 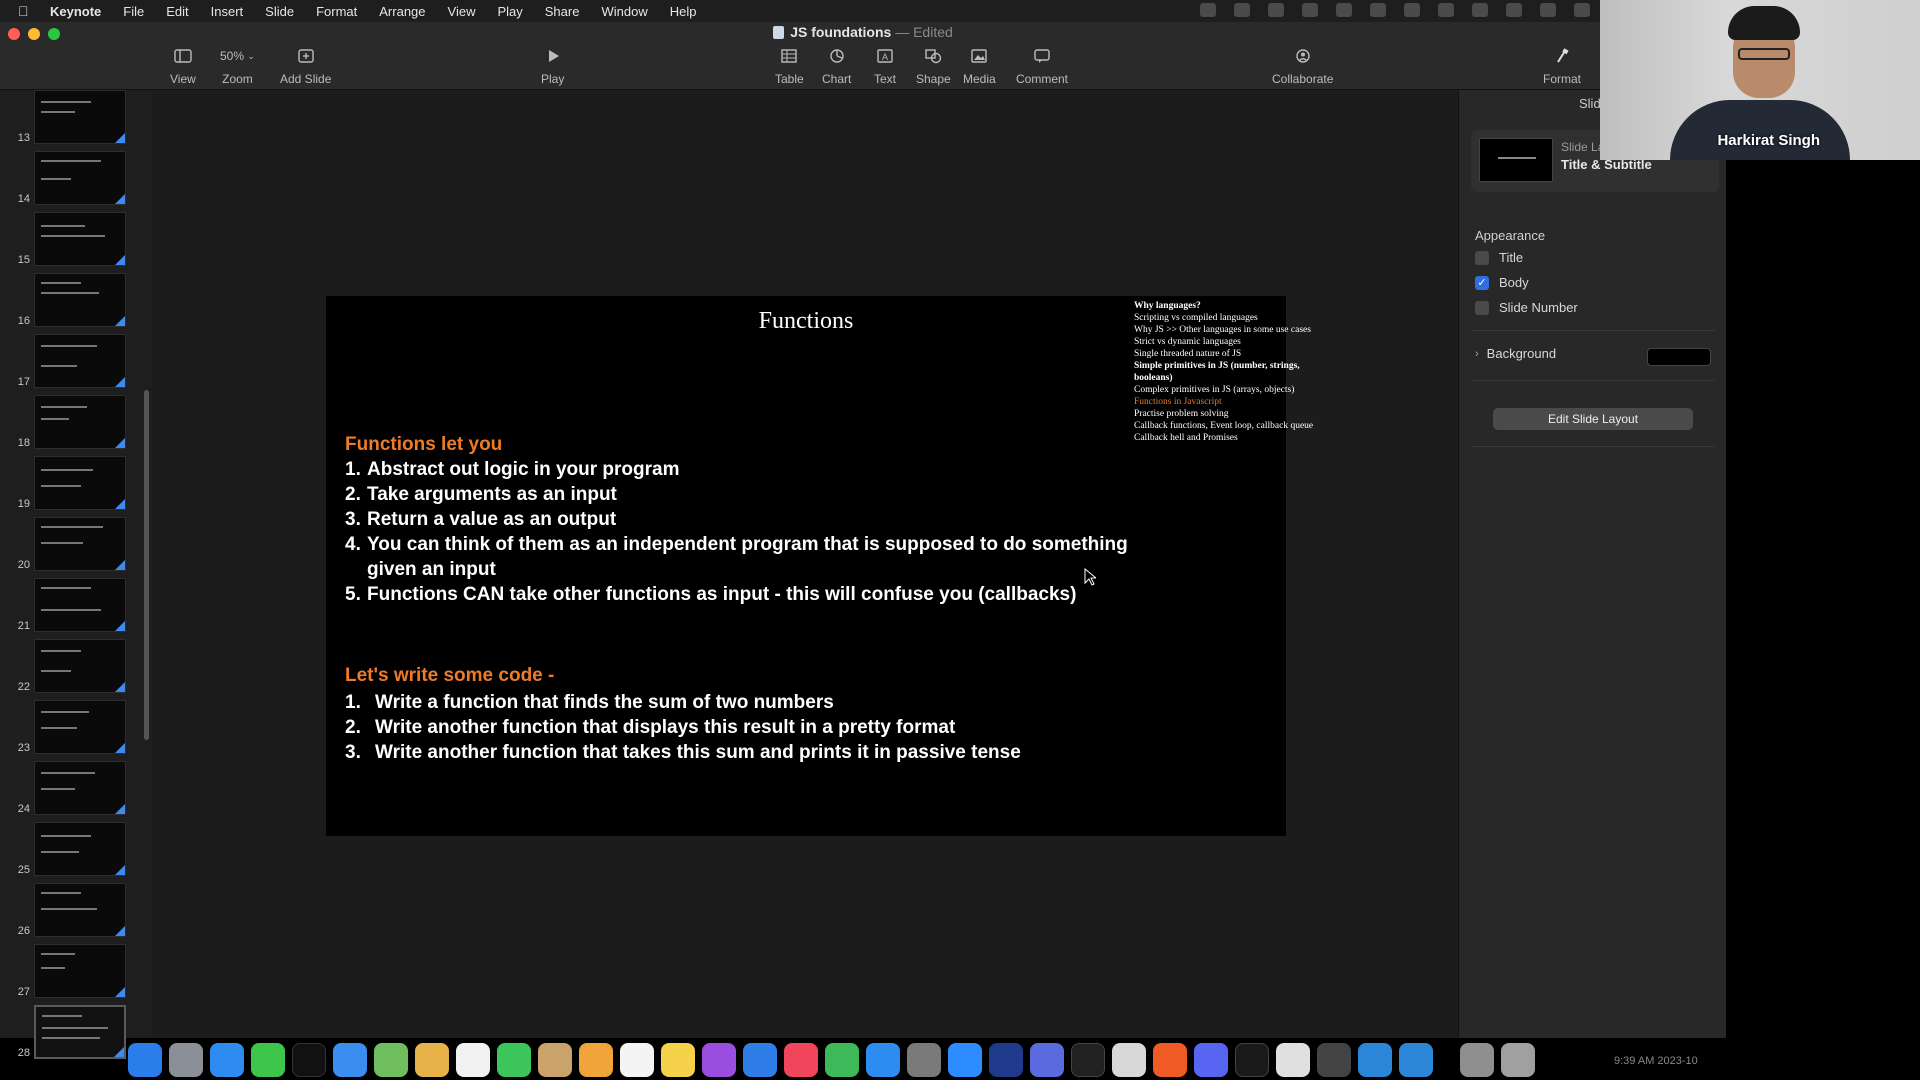 What do you see at coordinates (552, 66) in the screenshot?
I see `play-button: Play` at bounding box center [552, 66].